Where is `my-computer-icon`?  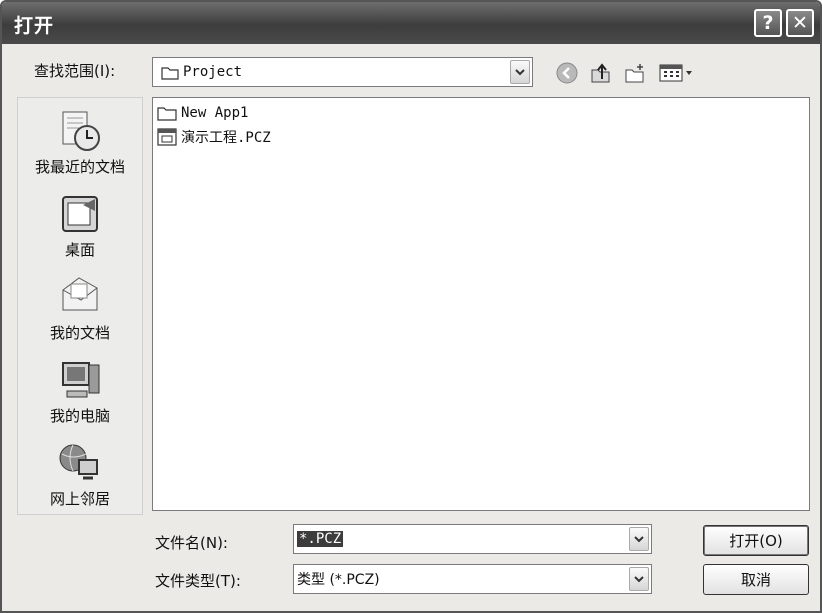 my-computer-icon is located at coordinates (81, 380).